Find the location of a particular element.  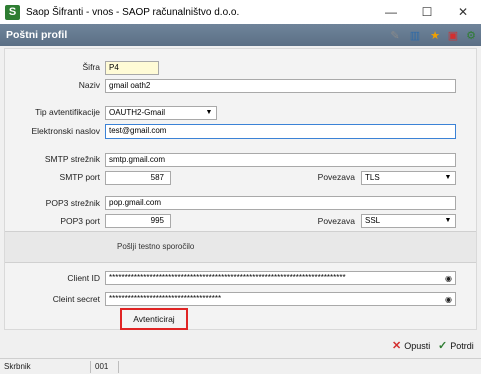

email-label: Elektronski naslov is located at coordinates (65, 131).